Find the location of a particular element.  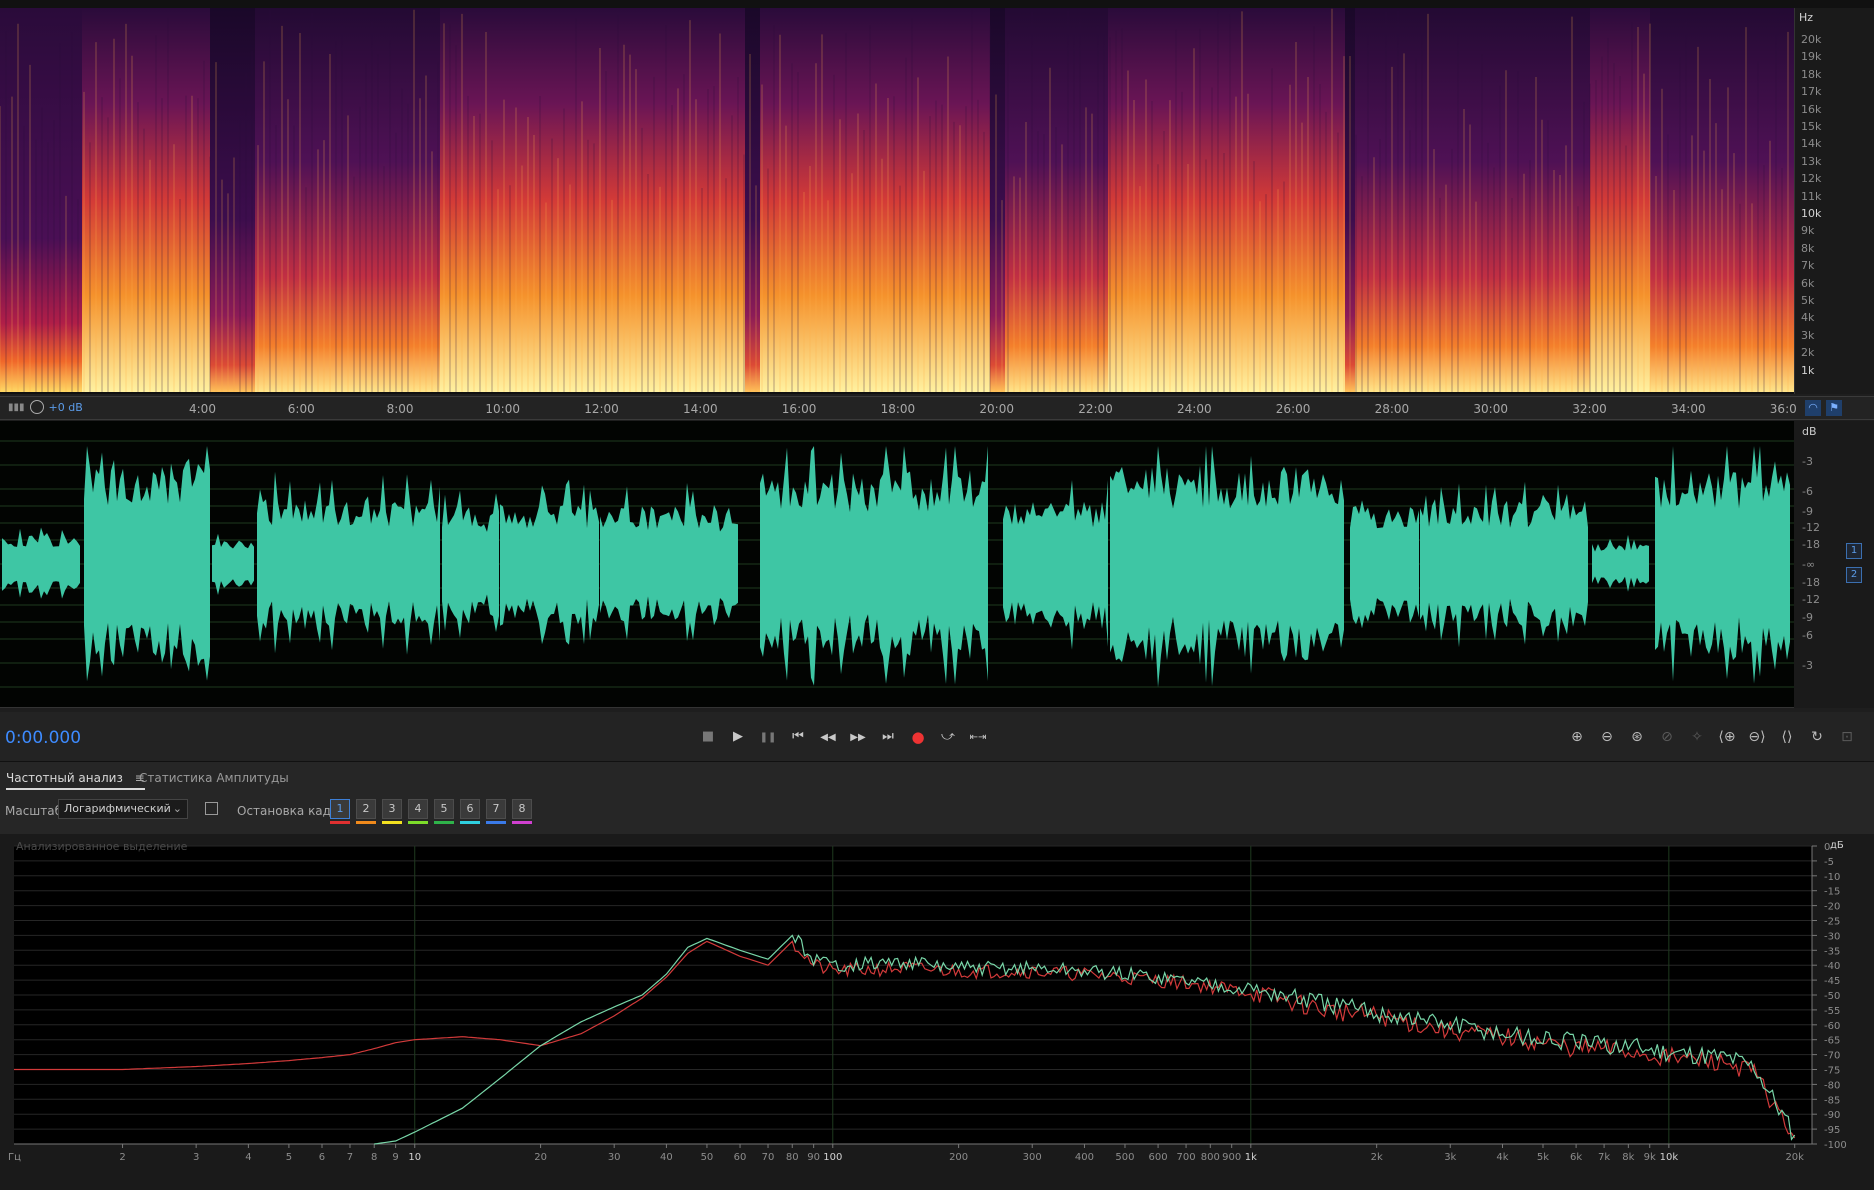

y-tick-label: -55 is located at coordinates (1832, 1011).